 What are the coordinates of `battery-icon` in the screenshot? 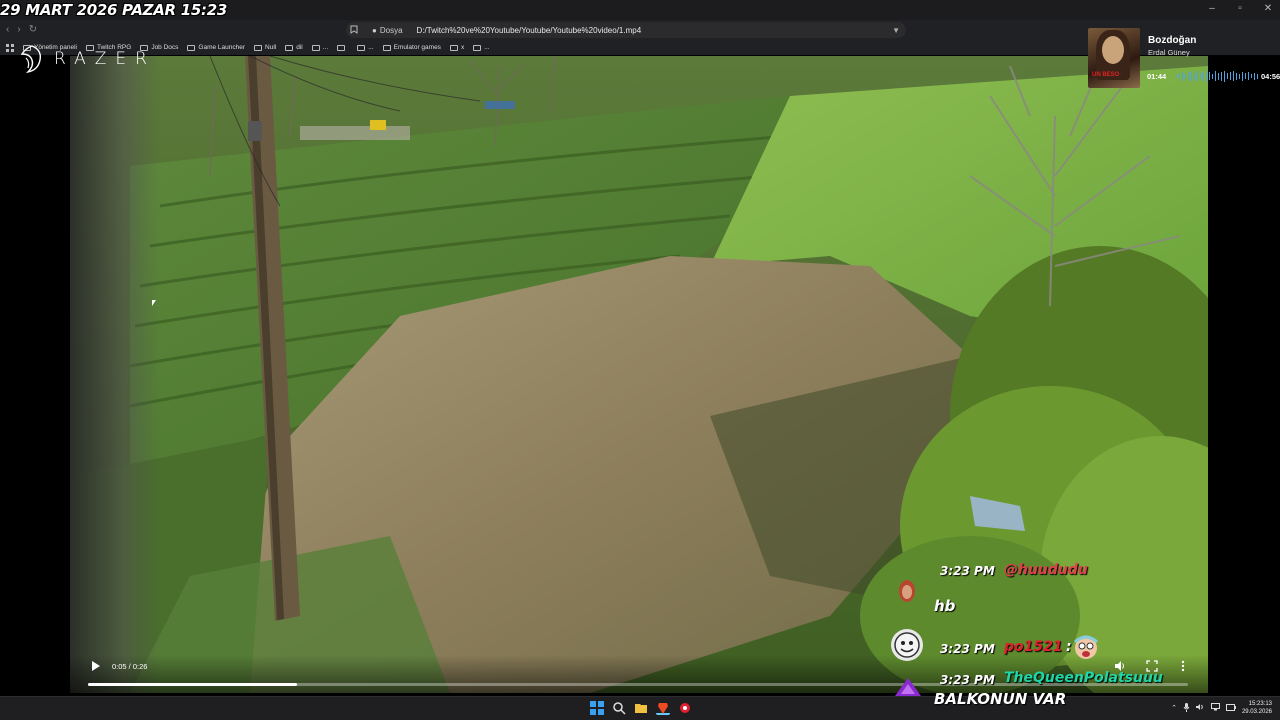 It's located at (1230, 708).